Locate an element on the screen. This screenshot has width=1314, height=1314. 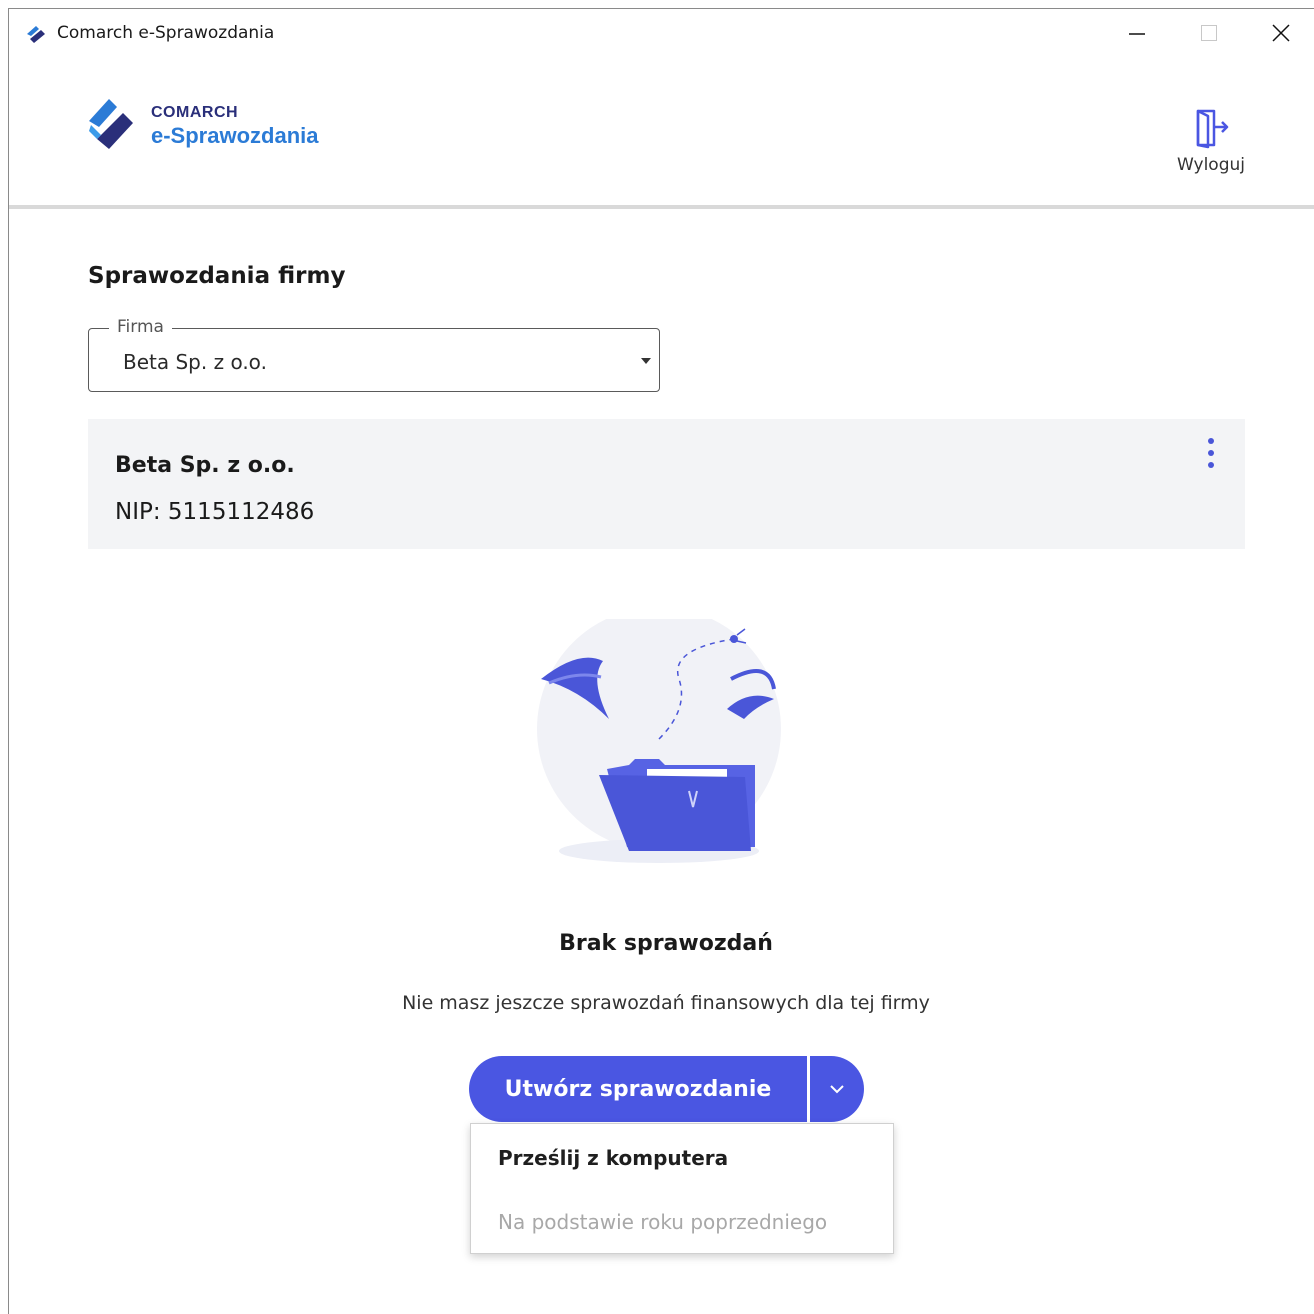
create-report-label: Utwórz sprawozdanie is located at coordinates (638, 1089).